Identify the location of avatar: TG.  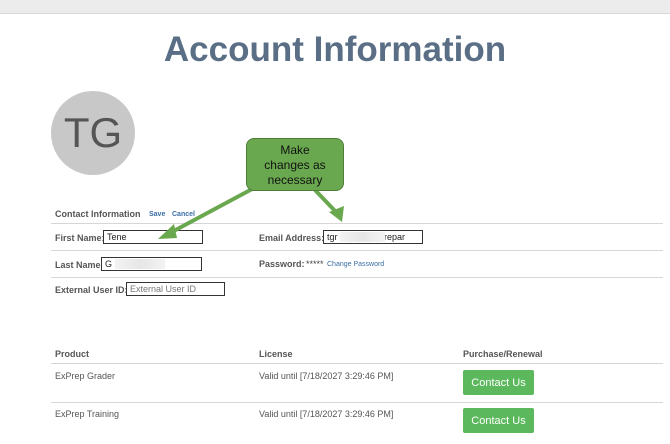
(93, 133).